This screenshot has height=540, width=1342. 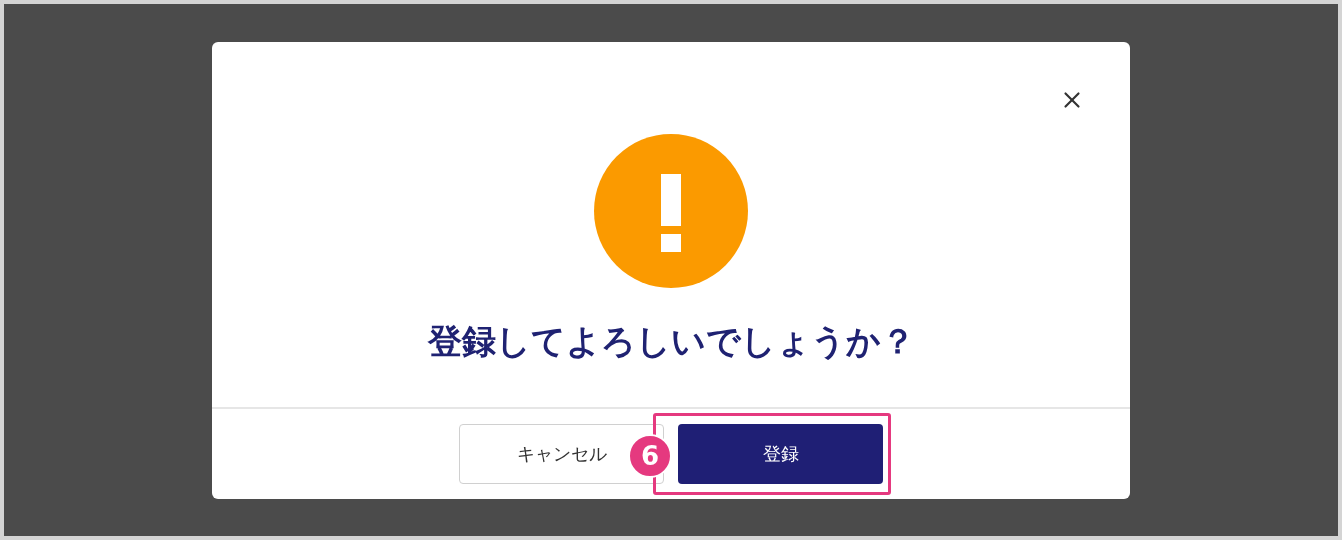 I want to click on warning-icon, so click(x=671, y=210).